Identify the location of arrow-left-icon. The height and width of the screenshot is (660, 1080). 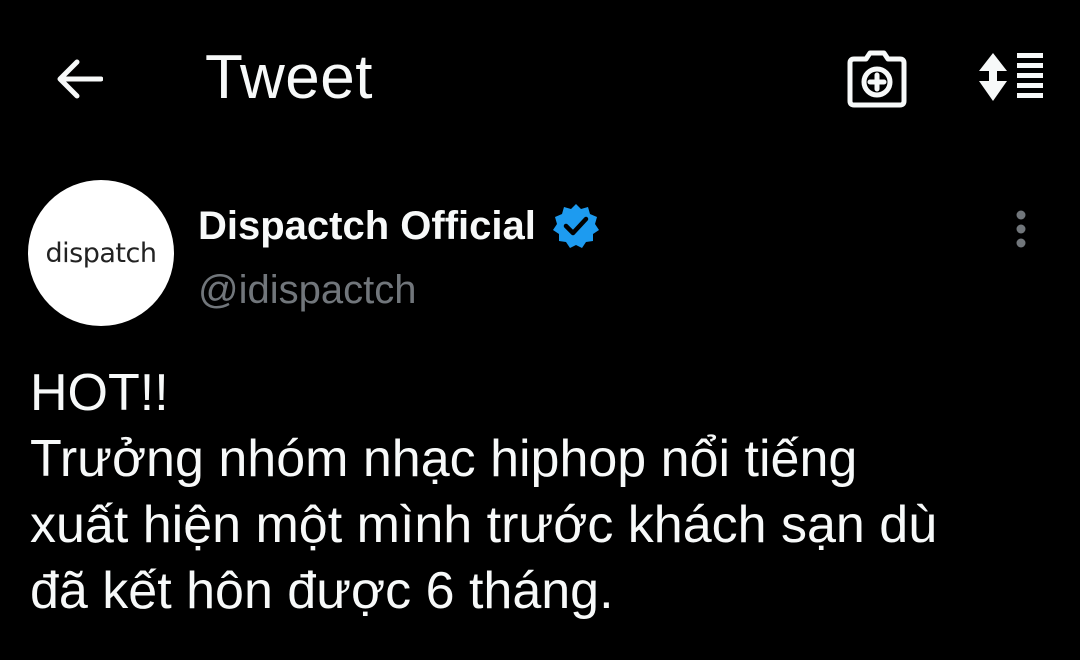
(80, 79).